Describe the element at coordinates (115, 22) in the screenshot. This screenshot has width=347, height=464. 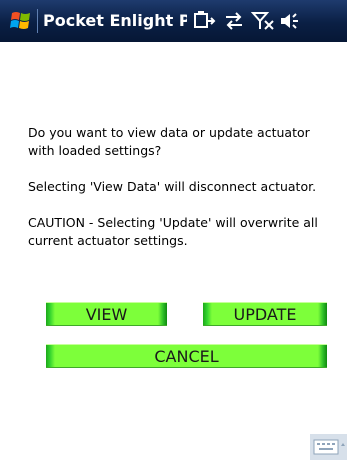
I see `app-title: Pocket Enlight Pro` at that location.